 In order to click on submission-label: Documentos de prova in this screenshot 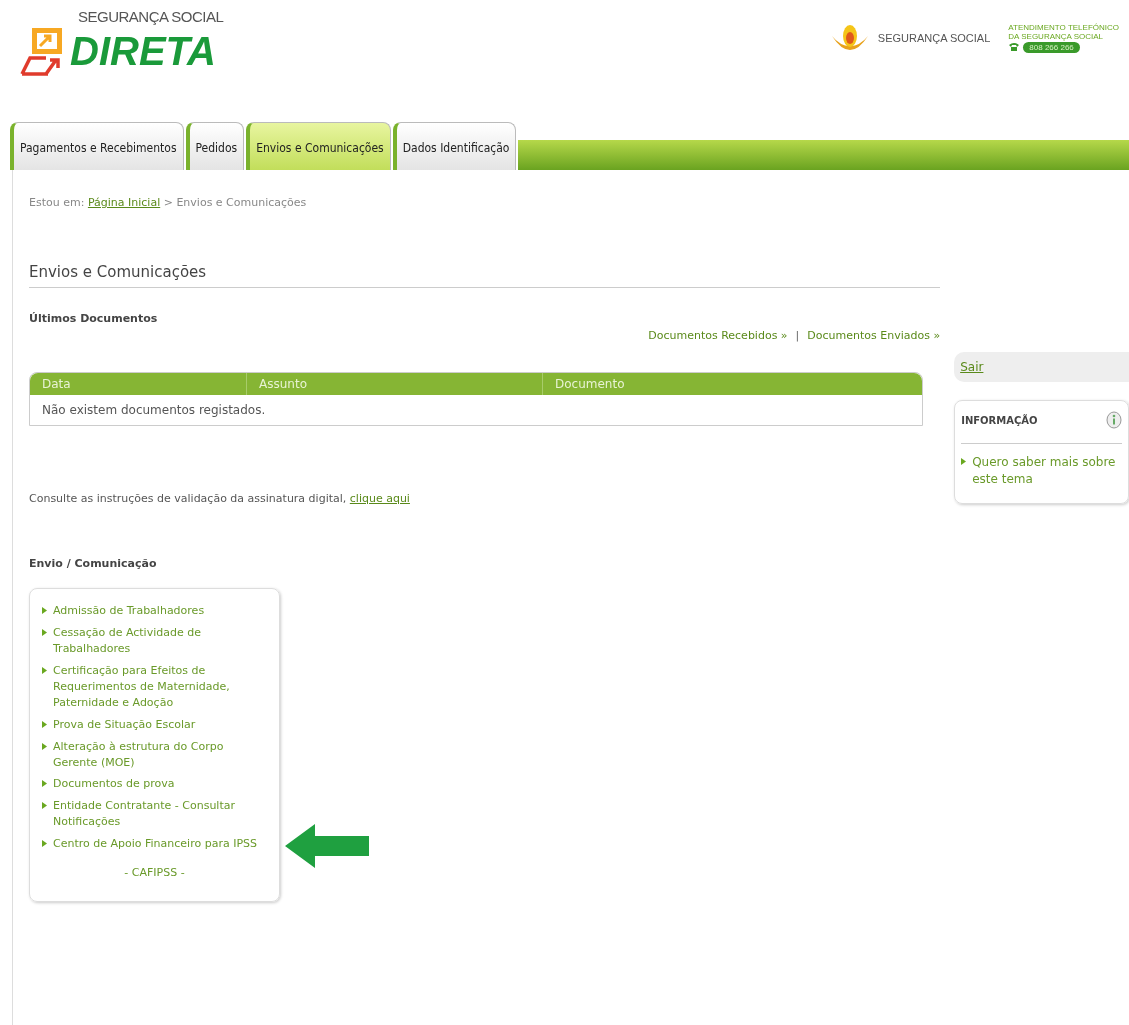, I will do `click(114, 784)`.